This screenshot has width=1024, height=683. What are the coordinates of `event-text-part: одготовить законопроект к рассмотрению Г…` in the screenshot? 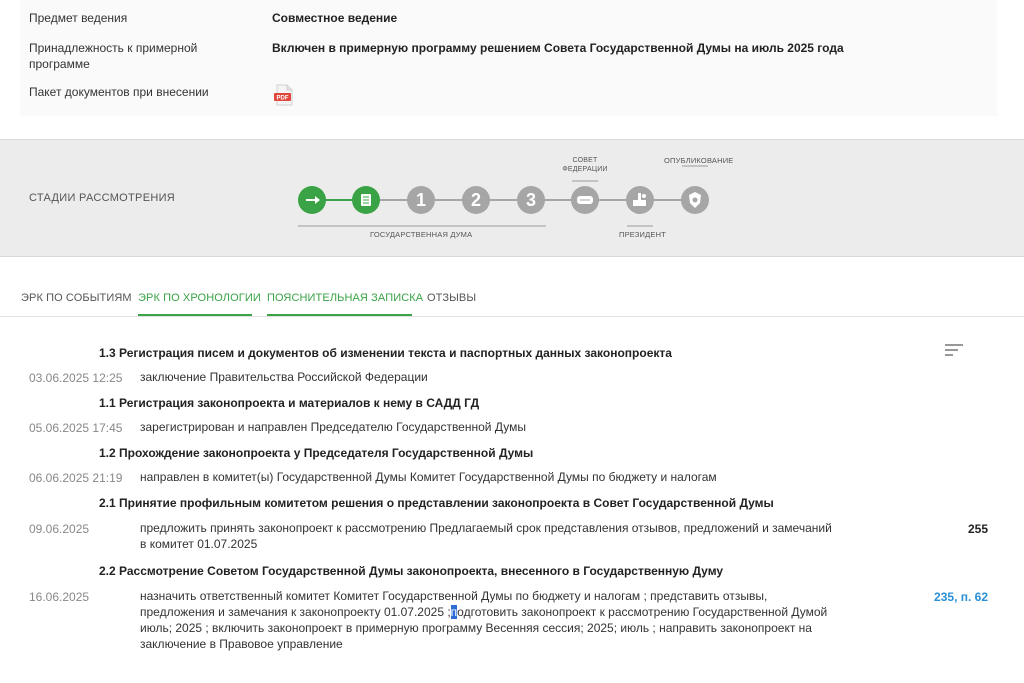 It's located at (642, 612).